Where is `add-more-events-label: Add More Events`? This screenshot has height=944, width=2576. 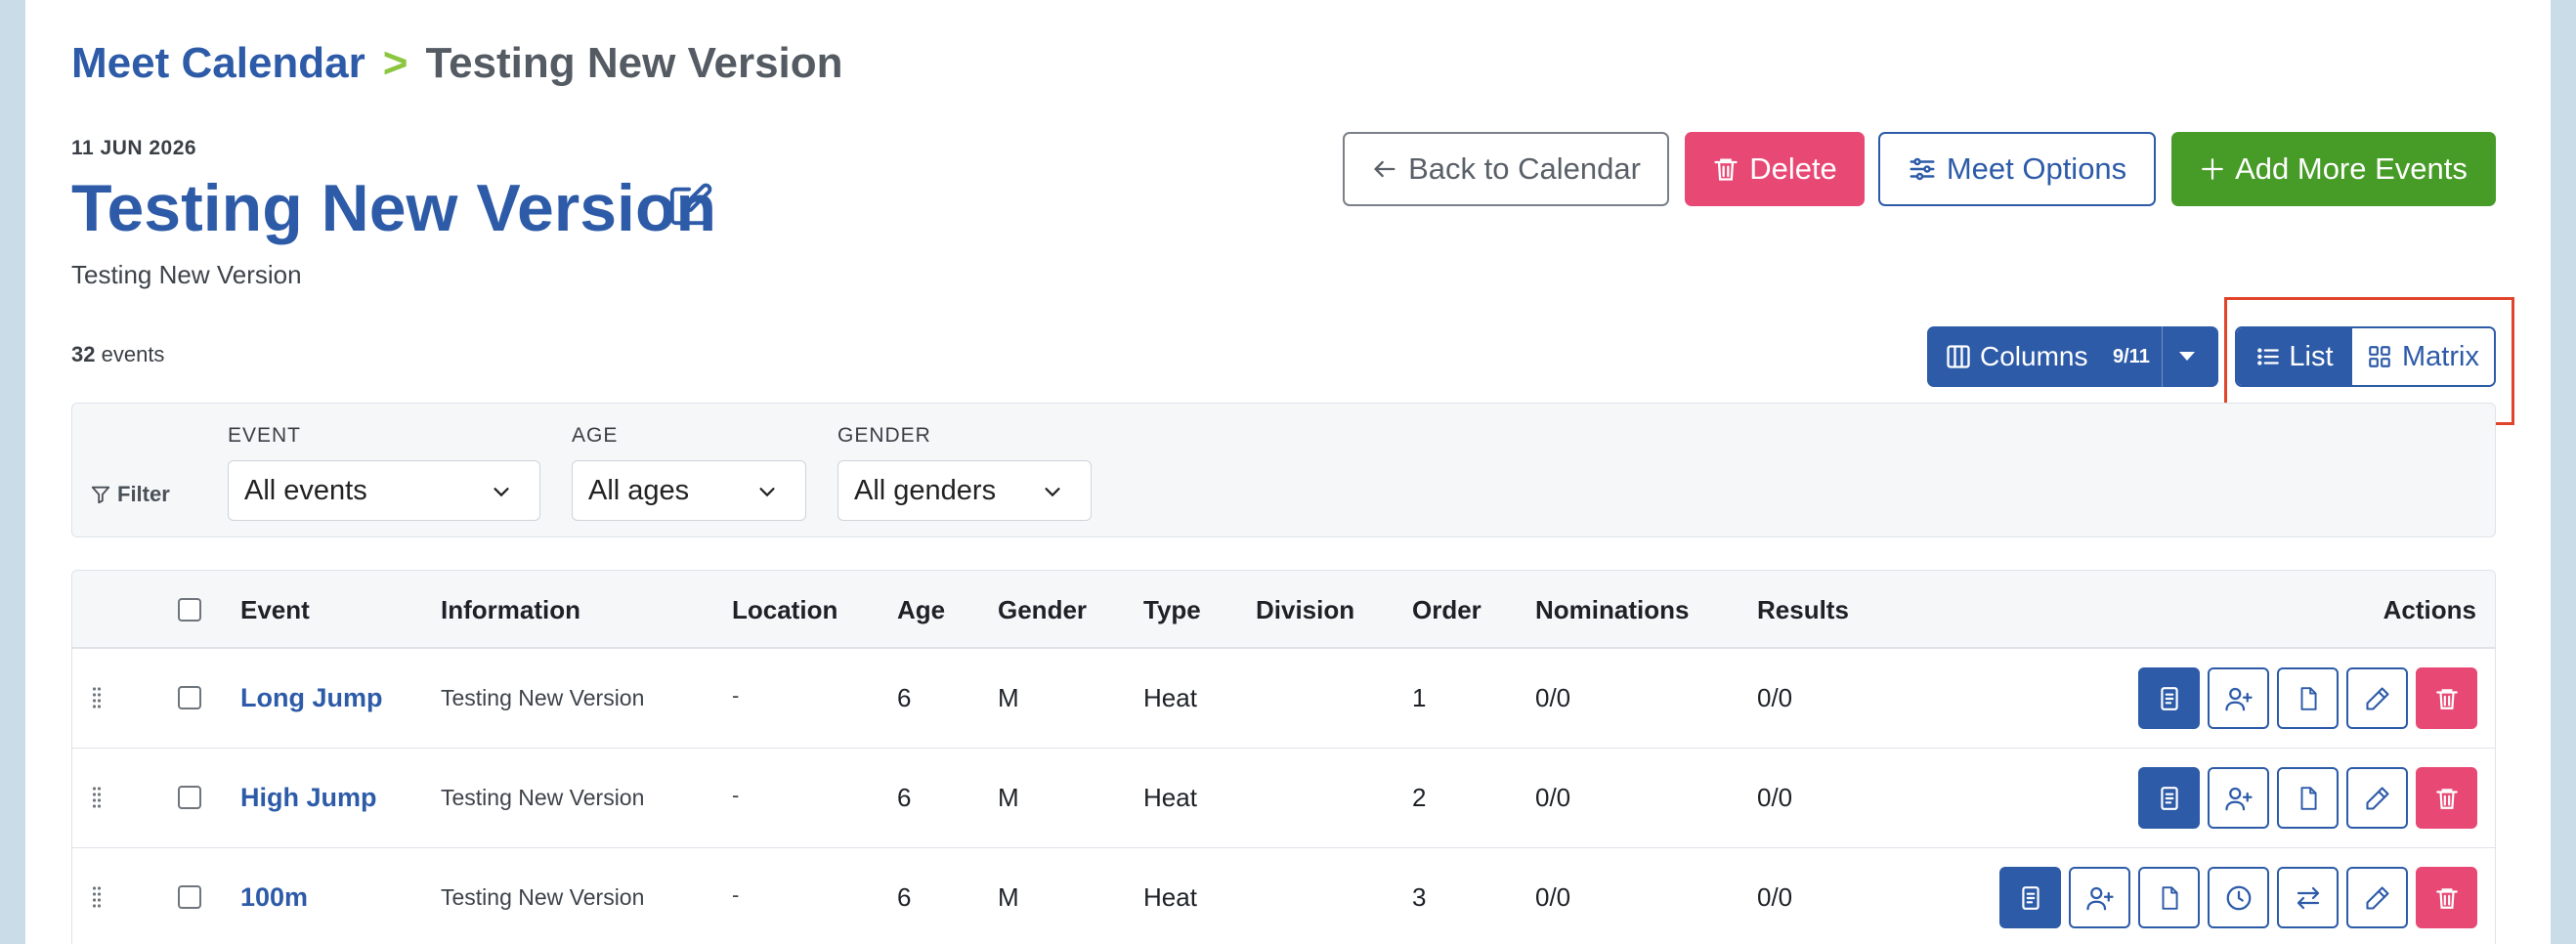 add-more-events-label: Add More Events is located at coordinates (2352, 169).